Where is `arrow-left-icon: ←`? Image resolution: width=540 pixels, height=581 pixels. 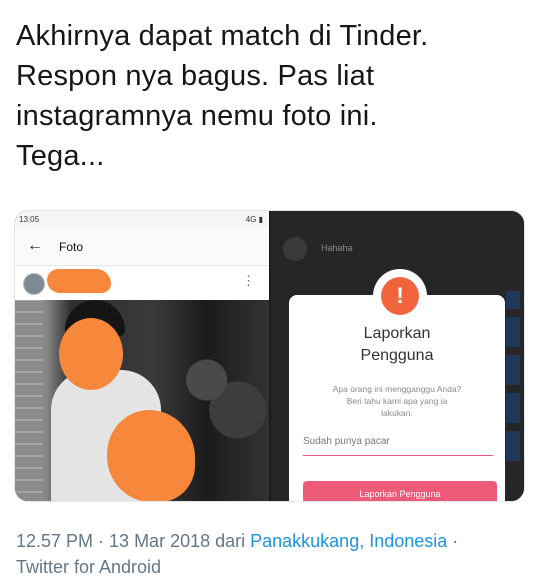 arrow-left-icon: ← is located at coordinates (35, 246).